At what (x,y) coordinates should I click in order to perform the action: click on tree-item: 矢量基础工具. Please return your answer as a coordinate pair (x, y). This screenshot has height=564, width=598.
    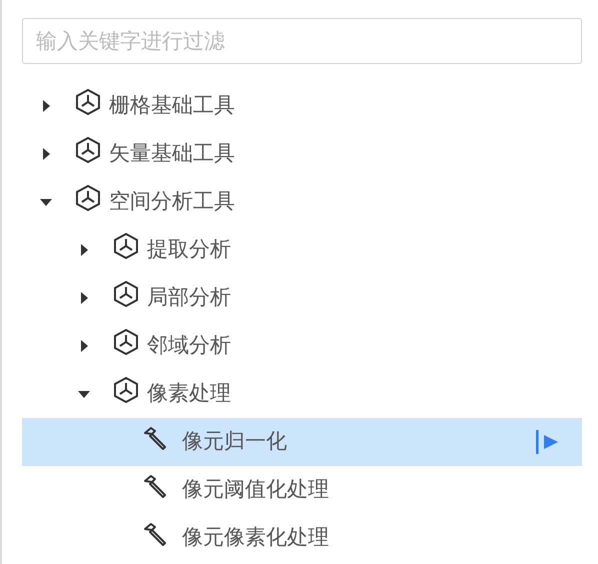
    Looking at the image, I should click on (302, 154).